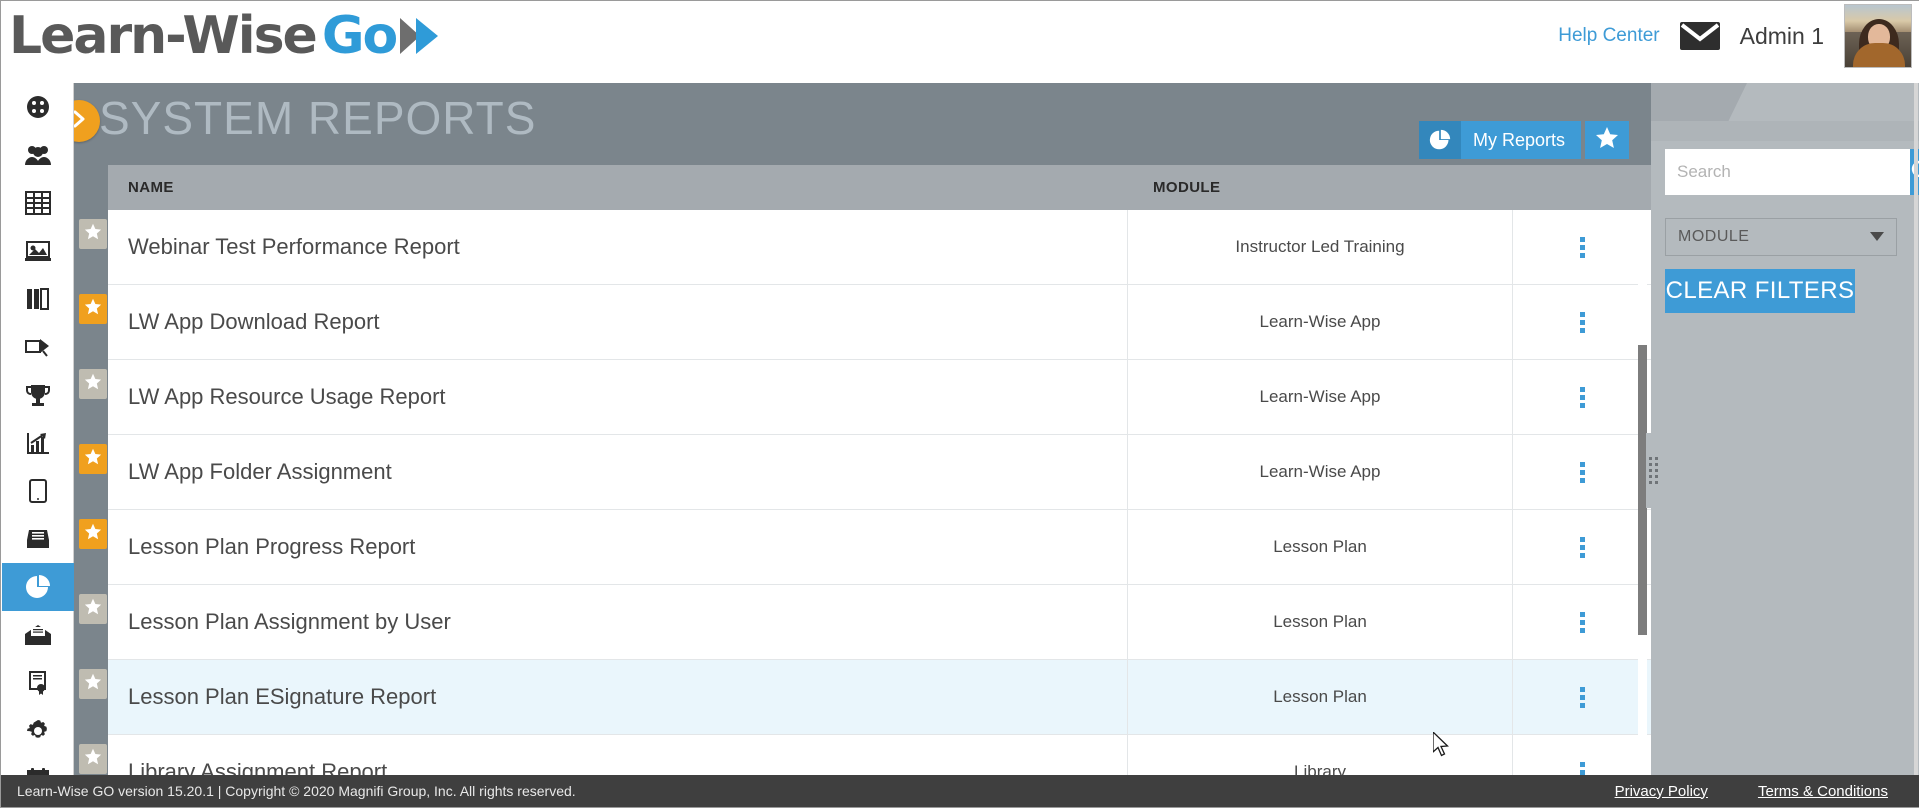 The image size is (1919, 808). I want to click on people-icon, so click(38, 155).